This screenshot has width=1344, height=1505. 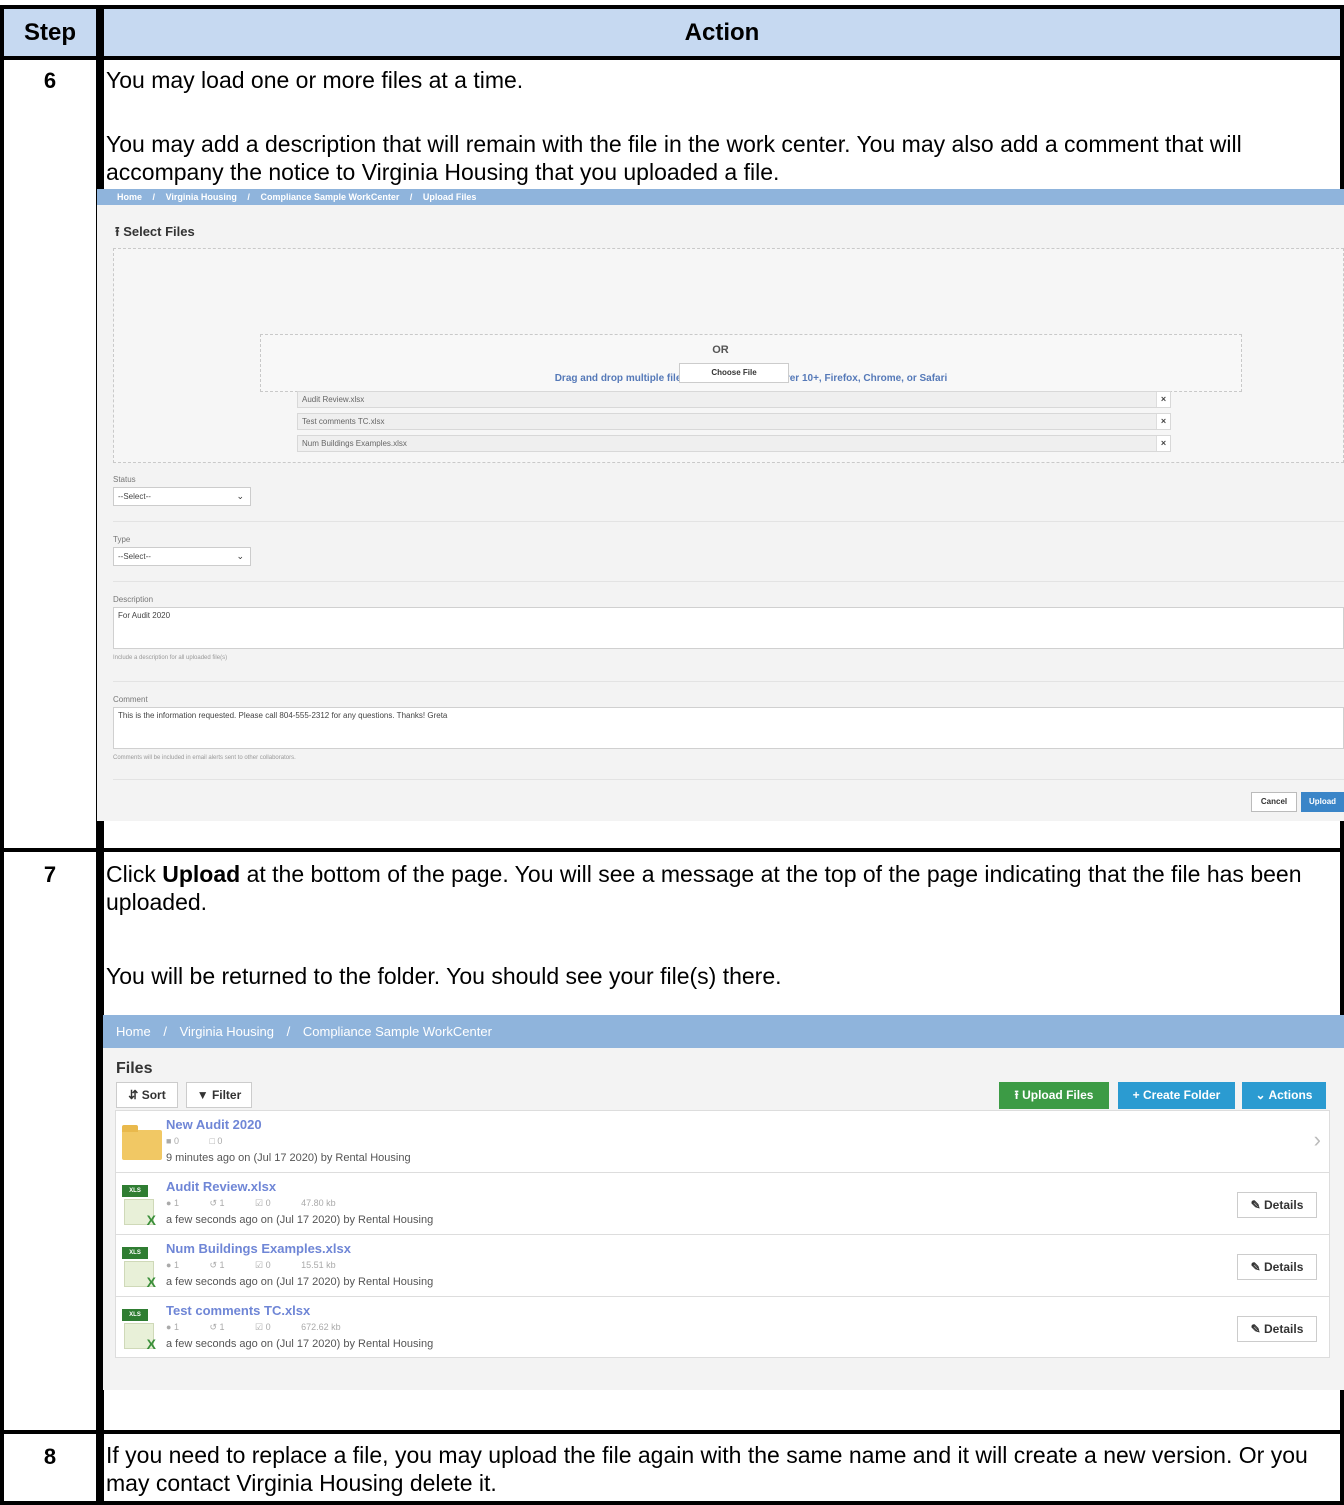 I want to click on sort-button: ⇵ Sort, so click(x=147, y=1095).